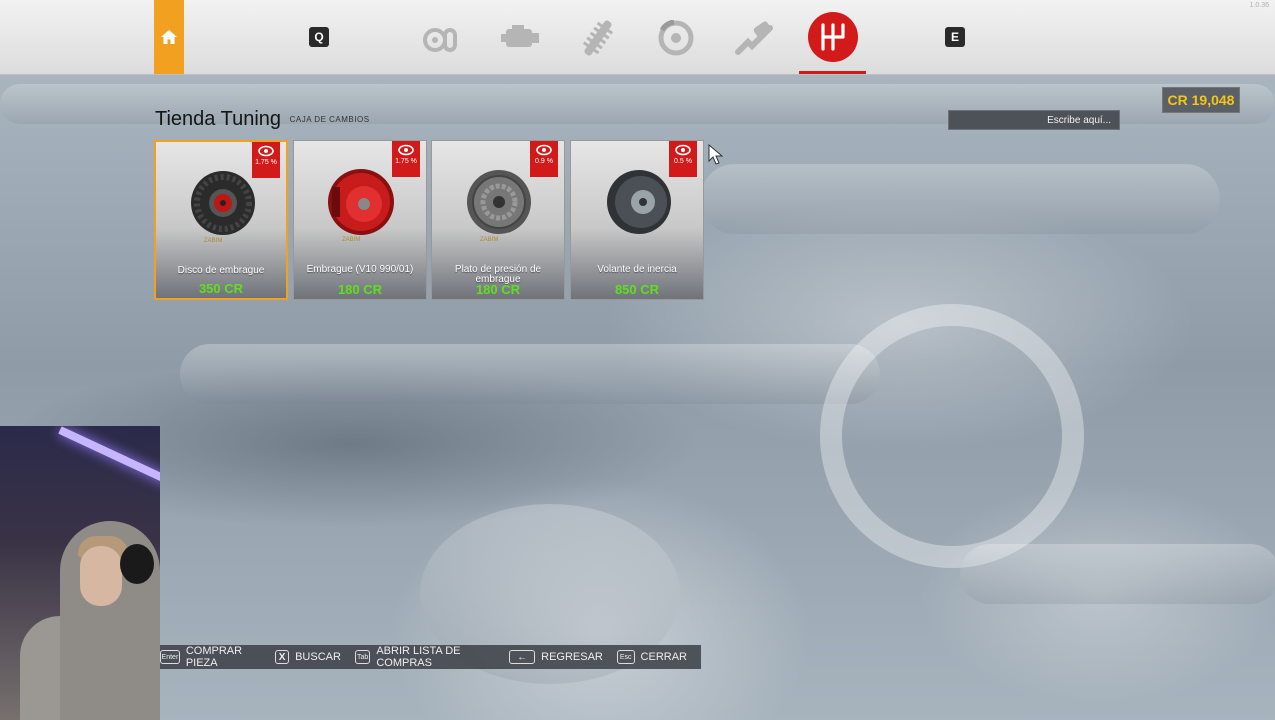 The width and height of the screenshot is (1275, 720). I want to click on home-icon, so click(169, 37).